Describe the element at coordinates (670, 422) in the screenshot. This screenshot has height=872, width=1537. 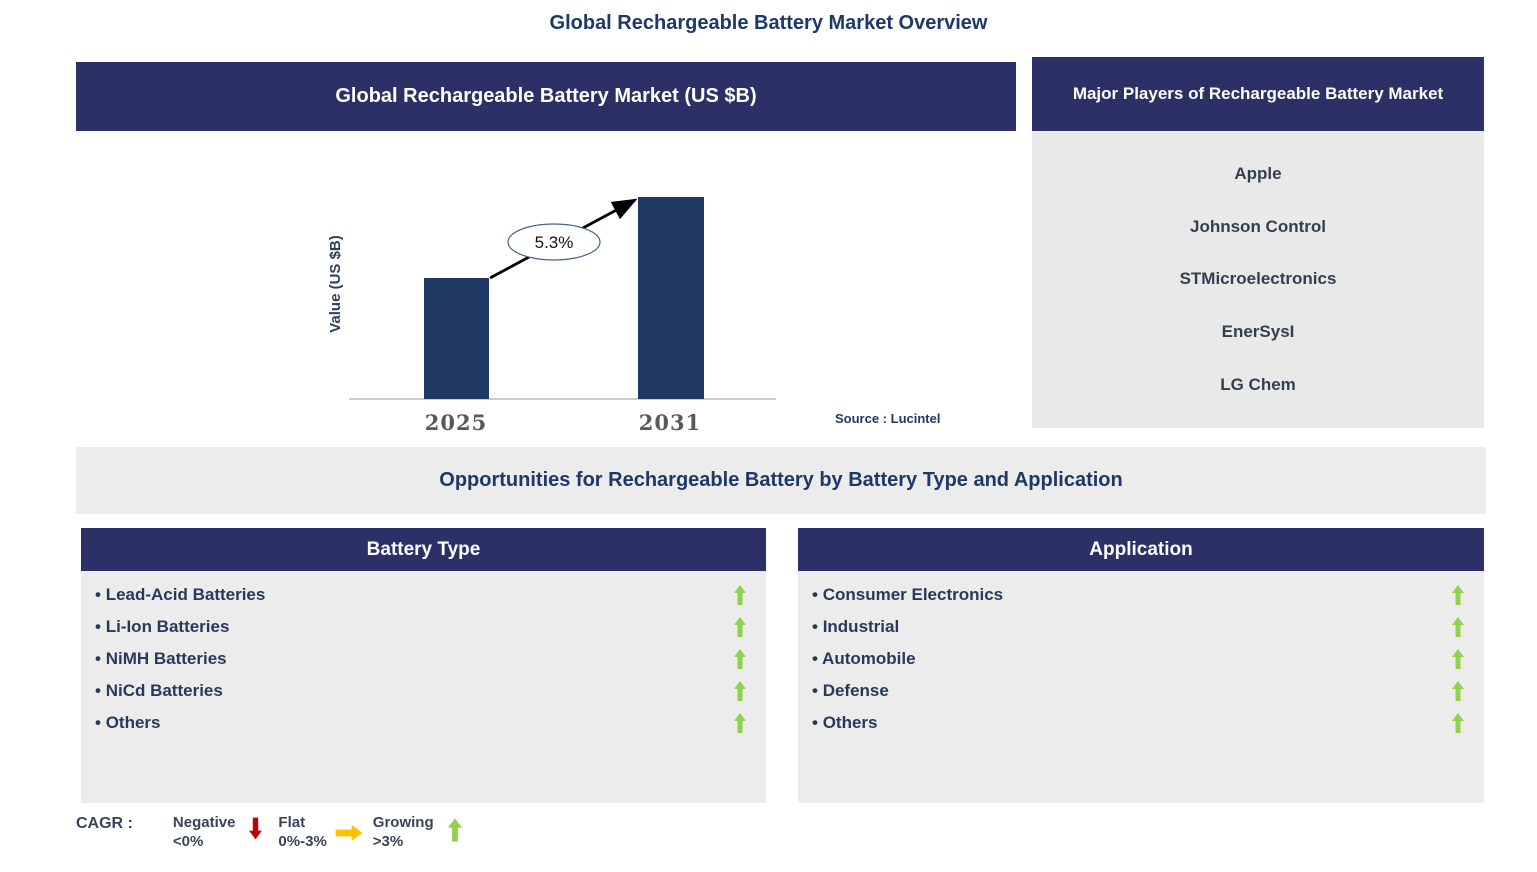
I see `x-tick-2031: 2031` at that location.